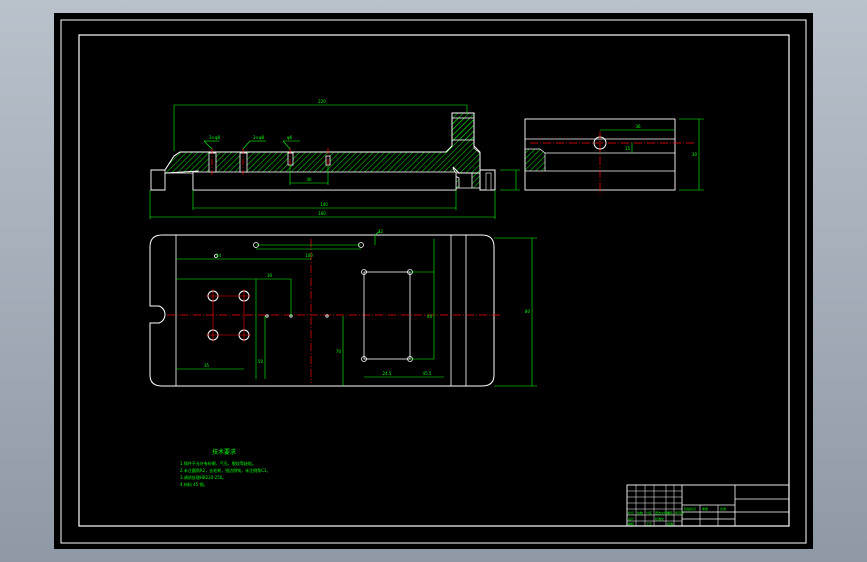 This screenshot has height=562, width=867. What do you see at coordinates (659, 518) in the screenshot?
I see `tb-d2: 标准化` at bounding box center [659, 518].